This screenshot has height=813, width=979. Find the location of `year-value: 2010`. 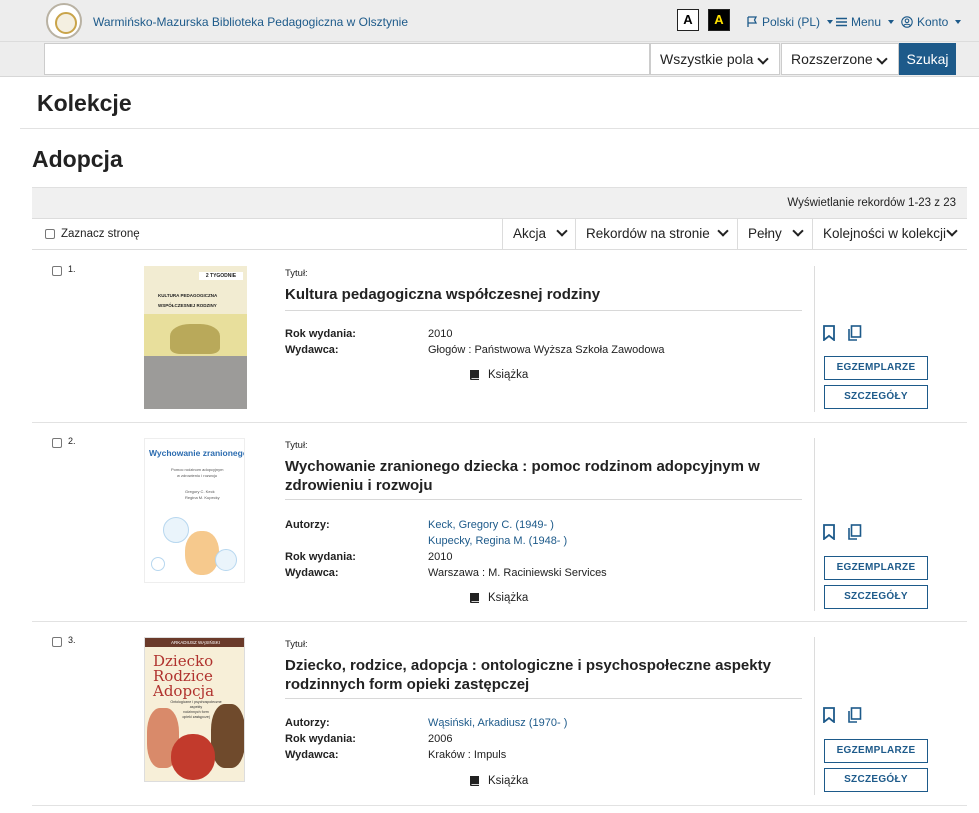

year-value: 2010 is located at coordinates (440, 334).